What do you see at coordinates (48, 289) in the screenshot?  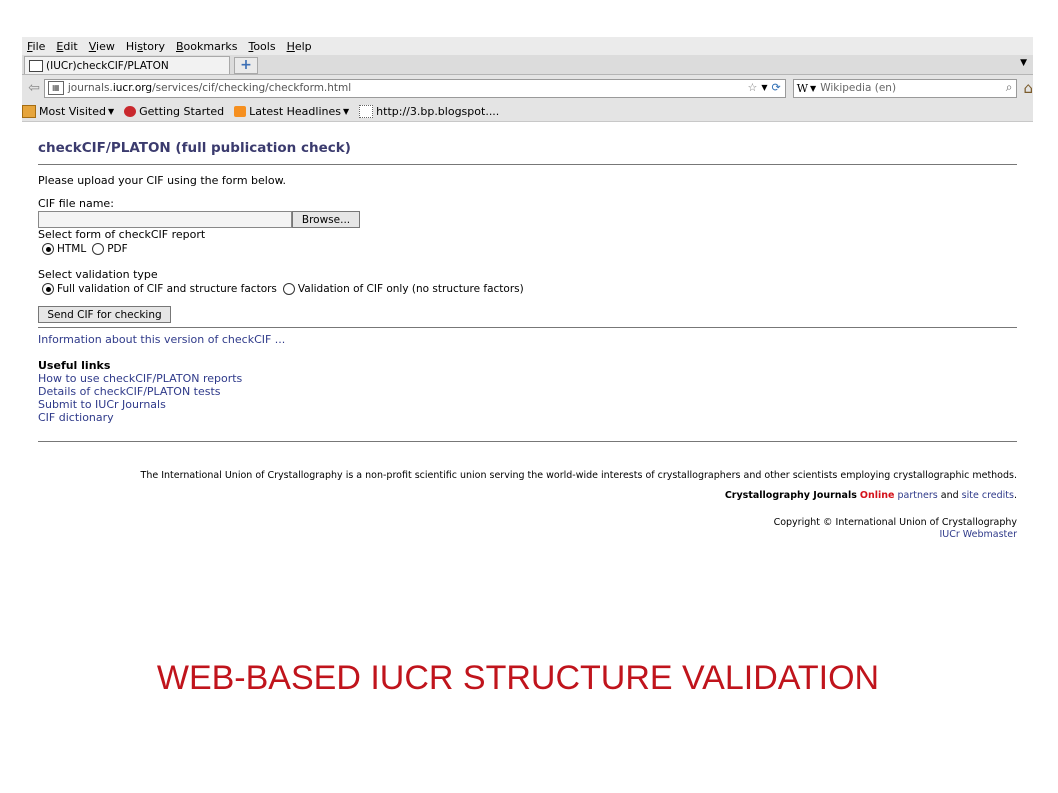 I see `radio-full-validation` at bounding box center [48, 289].